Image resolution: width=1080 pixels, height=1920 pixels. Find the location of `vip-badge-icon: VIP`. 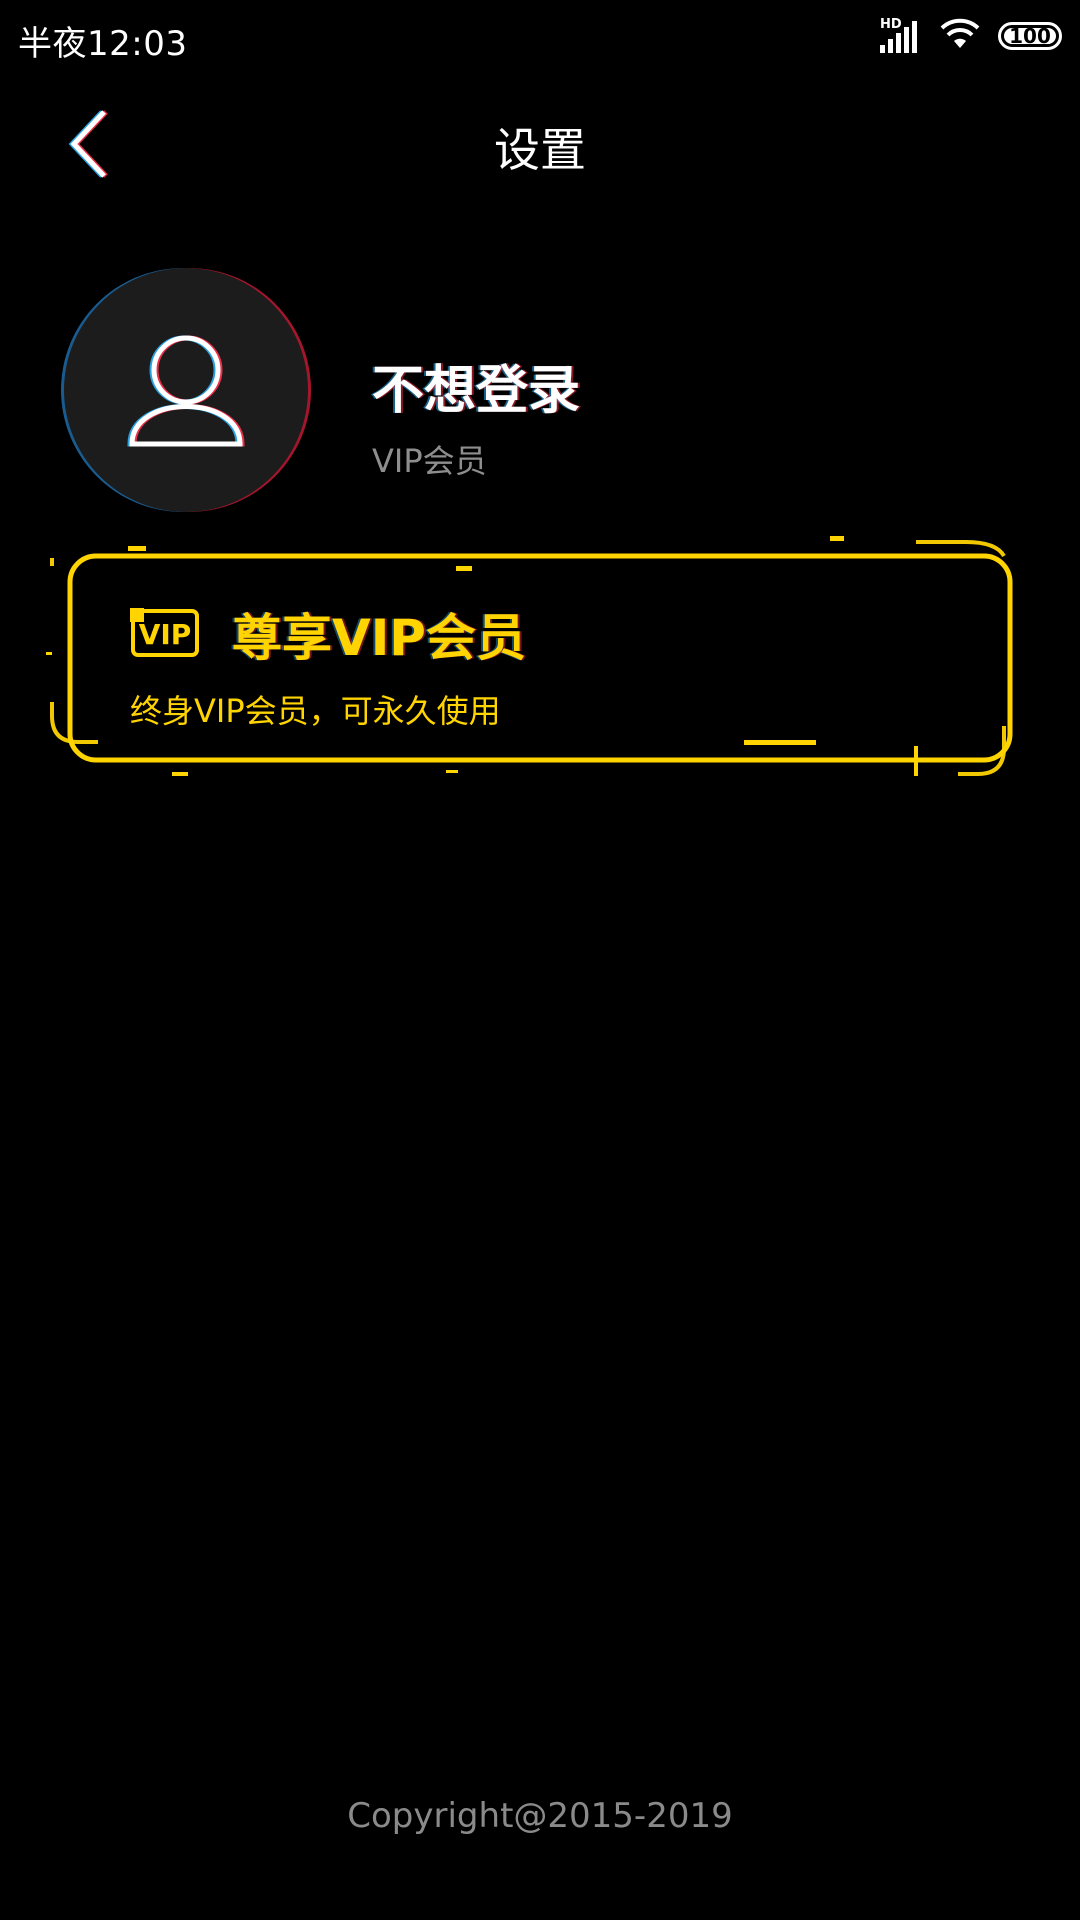

vip-badge-icon: VIP is located at coordinates (164, 632).